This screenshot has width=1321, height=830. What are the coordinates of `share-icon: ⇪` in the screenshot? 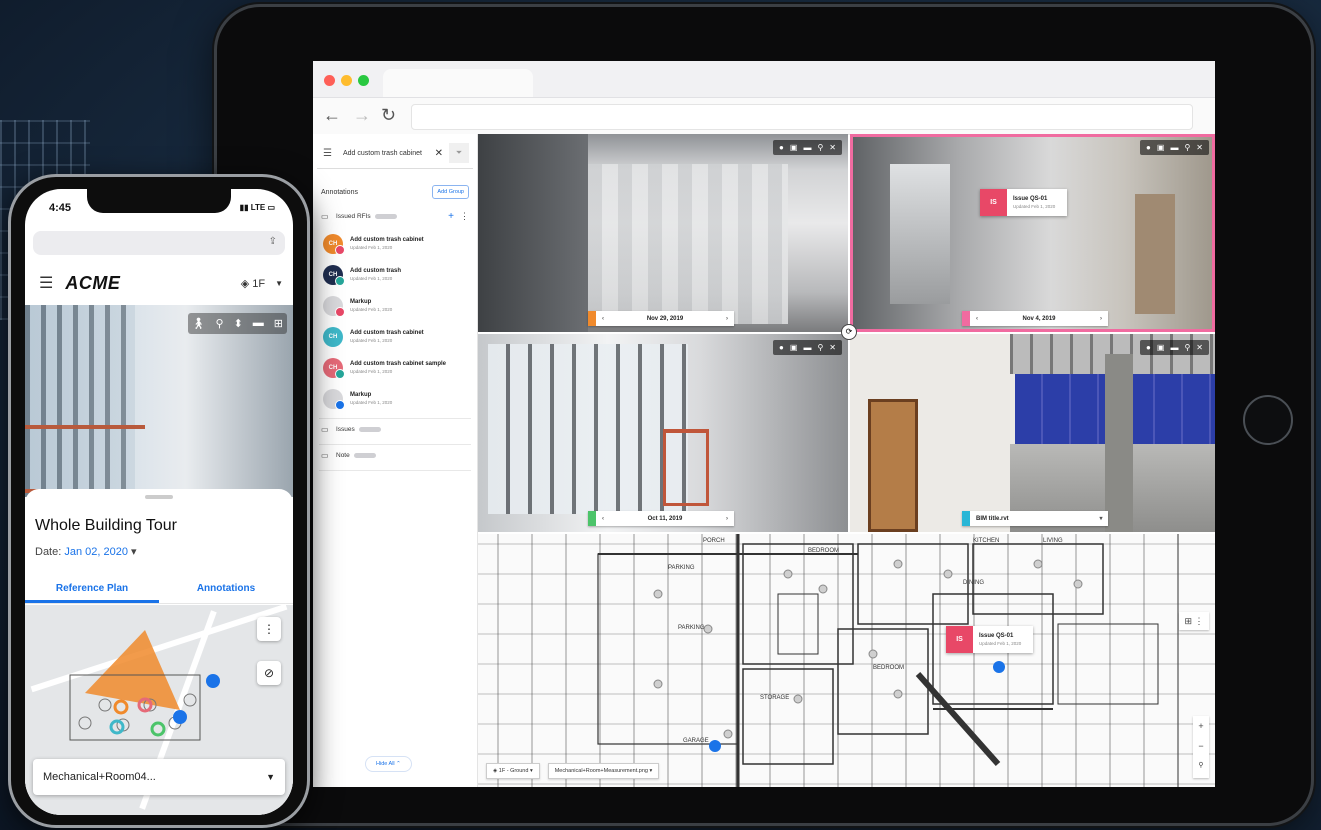 It's located at (273, 241).